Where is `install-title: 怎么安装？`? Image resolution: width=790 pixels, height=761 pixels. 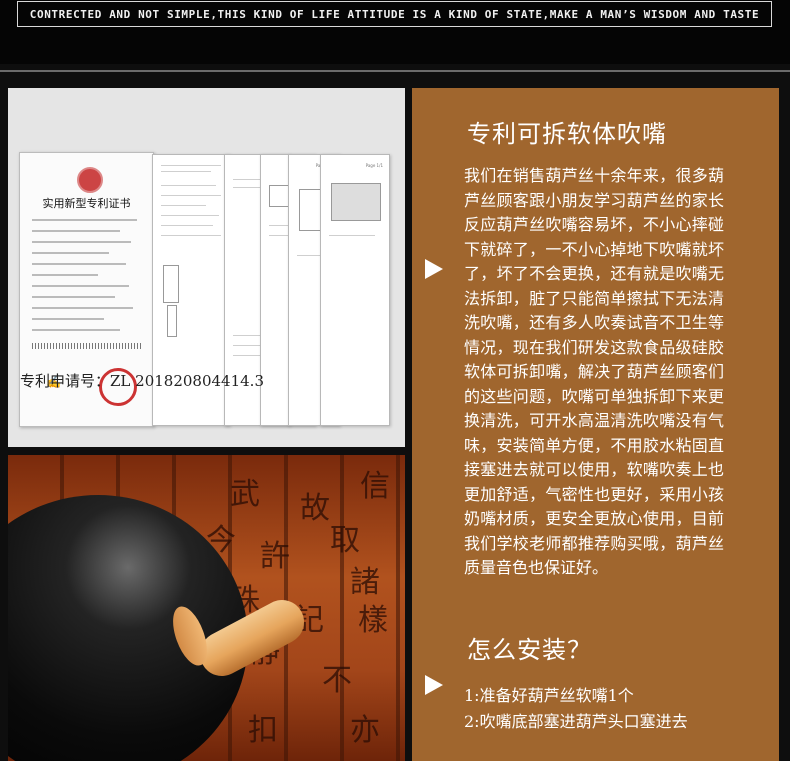
install-title: 怎么安装？ is located at coordinates (529, 650).